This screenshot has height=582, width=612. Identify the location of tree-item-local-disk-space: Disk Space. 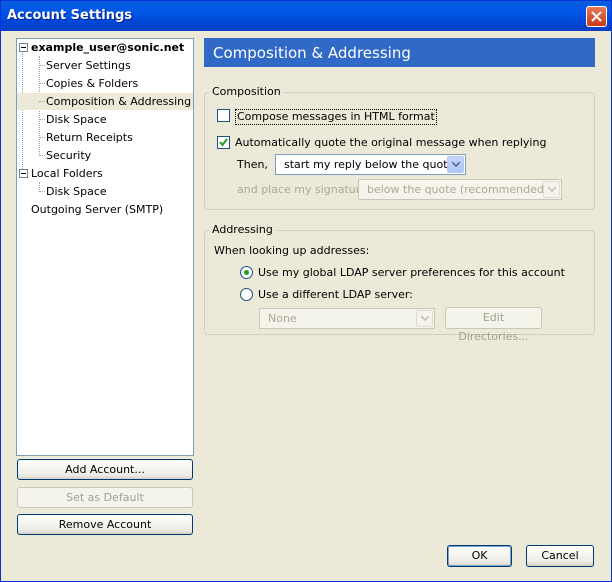
(76, 191).